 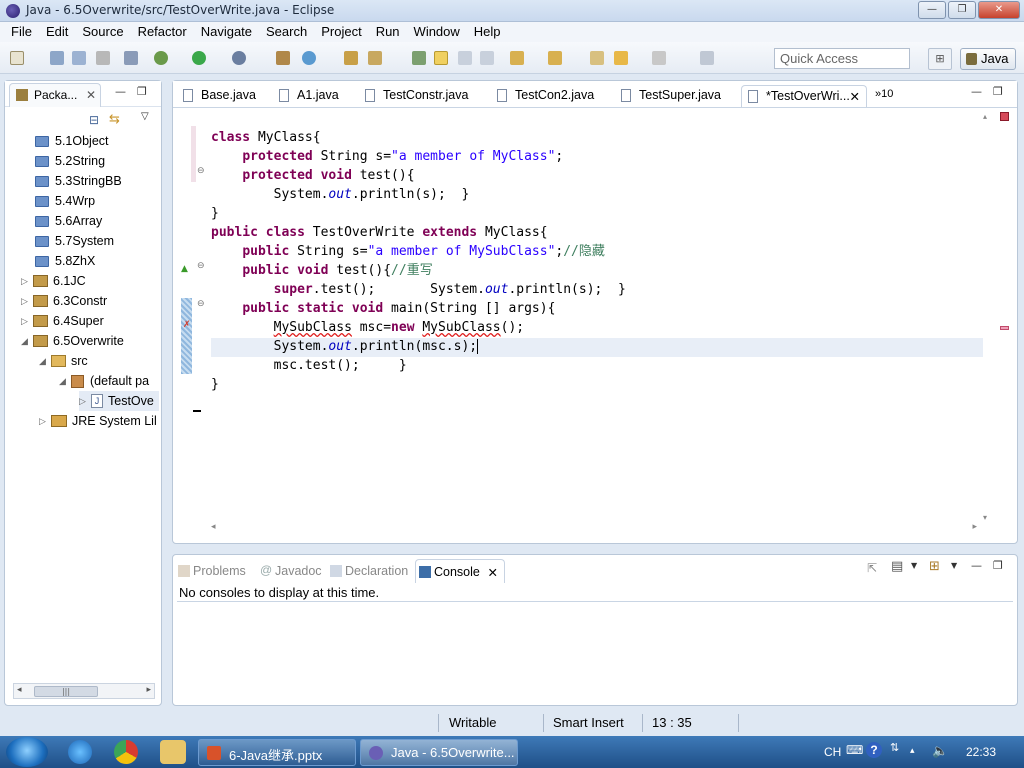 I want to click on display-console-icon: ▤, so click(x=897, y=566).